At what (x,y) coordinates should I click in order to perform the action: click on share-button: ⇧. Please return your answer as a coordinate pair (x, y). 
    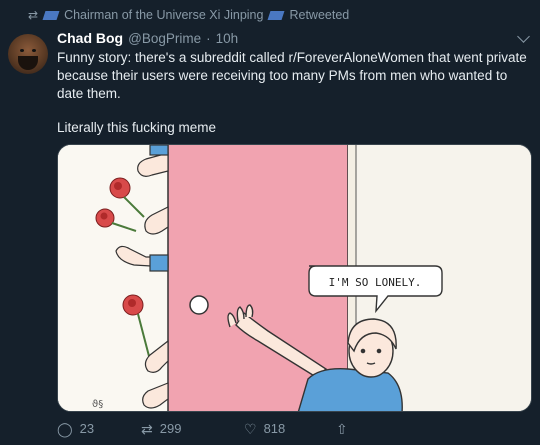
    Looking at the image, I should click on (342, 429).